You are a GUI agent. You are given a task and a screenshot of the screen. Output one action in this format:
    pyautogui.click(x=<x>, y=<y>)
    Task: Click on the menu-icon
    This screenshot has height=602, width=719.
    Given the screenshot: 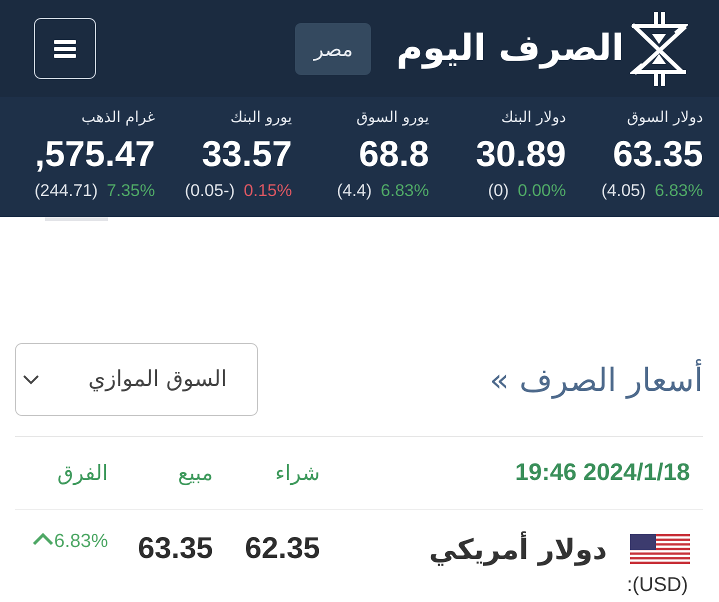 What is the action you would take?
    pyautogui.click(x=65, y=49)
    